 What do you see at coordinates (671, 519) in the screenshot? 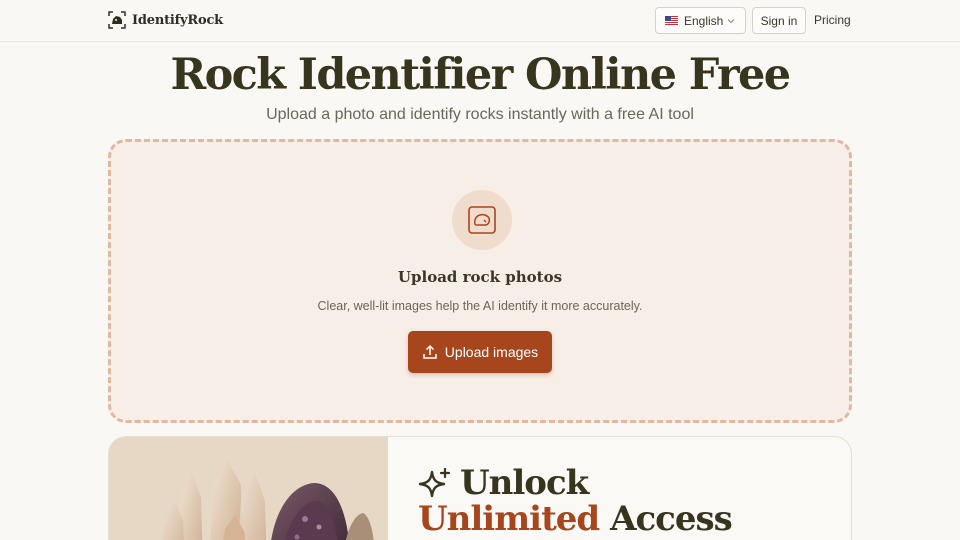
I see `promo-word-access: Access` at bounding box center [671, 519].